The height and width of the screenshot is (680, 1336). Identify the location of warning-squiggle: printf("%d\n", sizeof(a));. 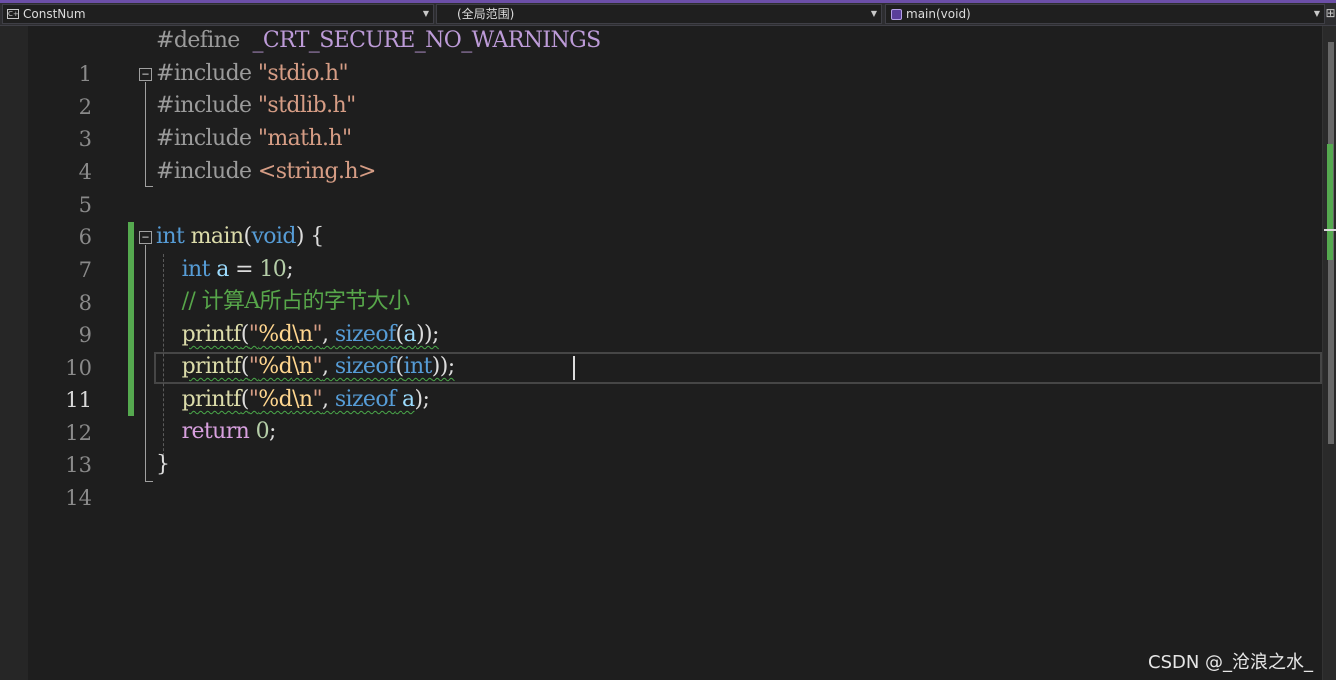
(310, 334).